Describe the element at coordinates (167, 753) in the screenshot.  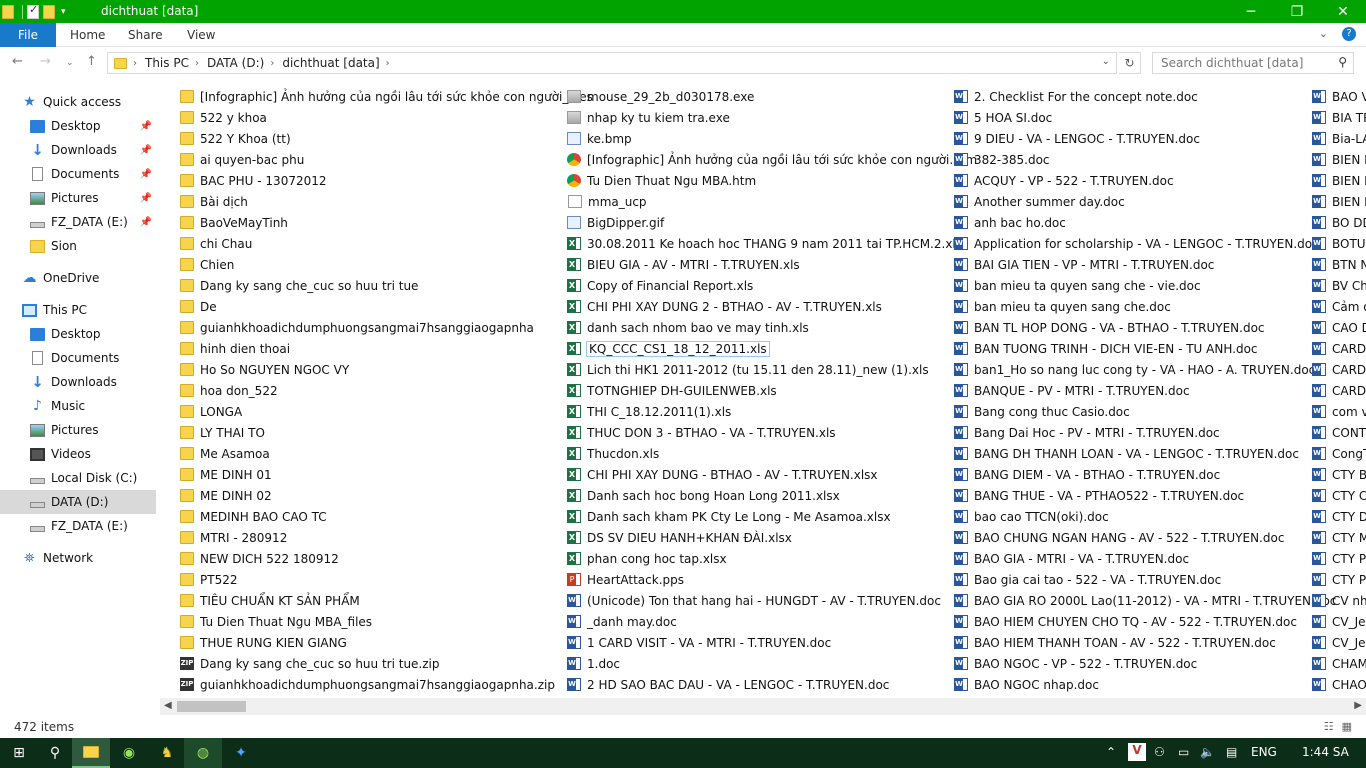
I see `app-taskbar-icon: ♞` at that location.